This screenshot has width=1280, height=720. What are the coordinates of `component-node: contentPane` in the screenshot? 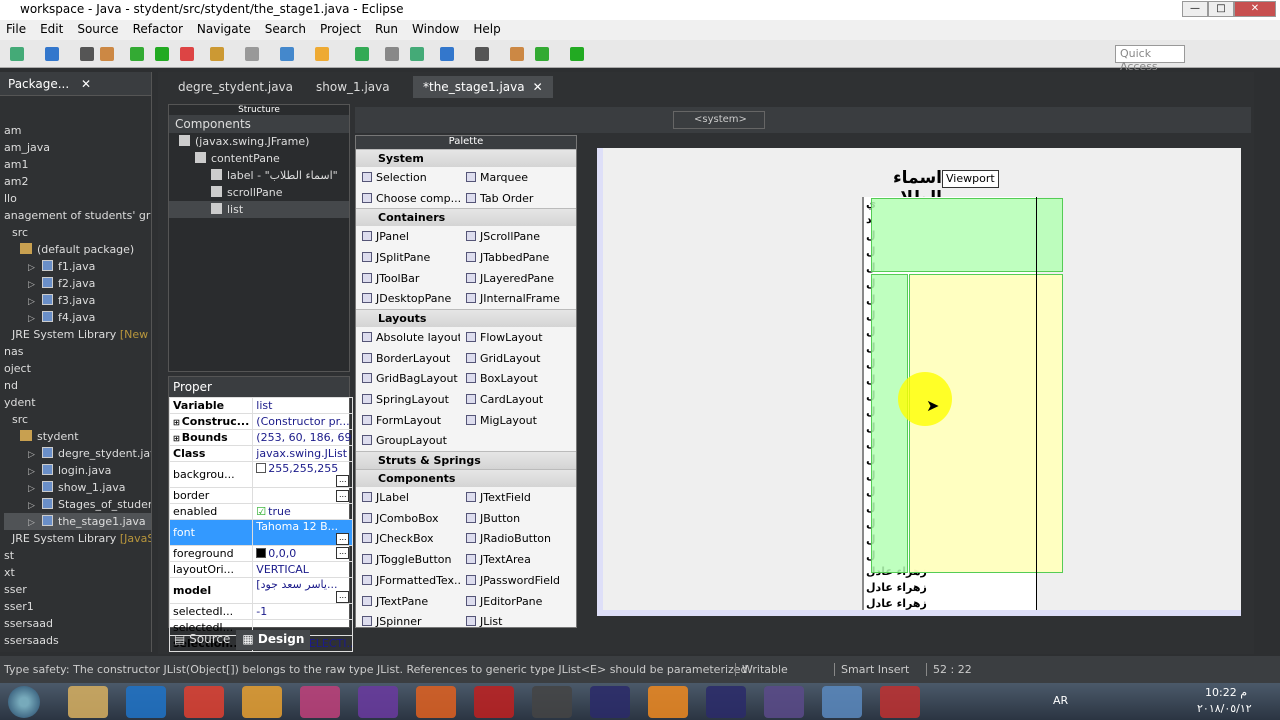 It's located at (259, 158).